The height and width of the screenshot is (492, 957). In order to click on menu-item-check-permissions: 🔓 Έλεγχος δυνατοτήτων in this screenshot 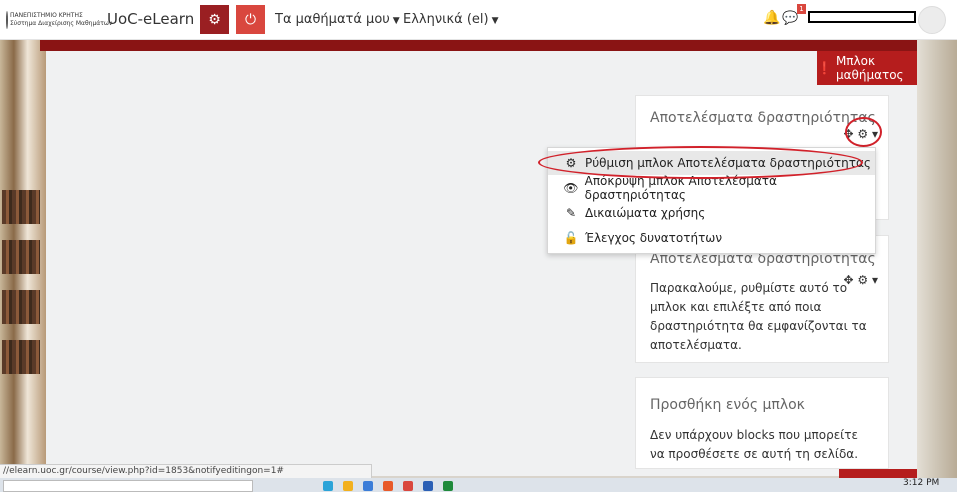, I will do `click(711, 238)`.